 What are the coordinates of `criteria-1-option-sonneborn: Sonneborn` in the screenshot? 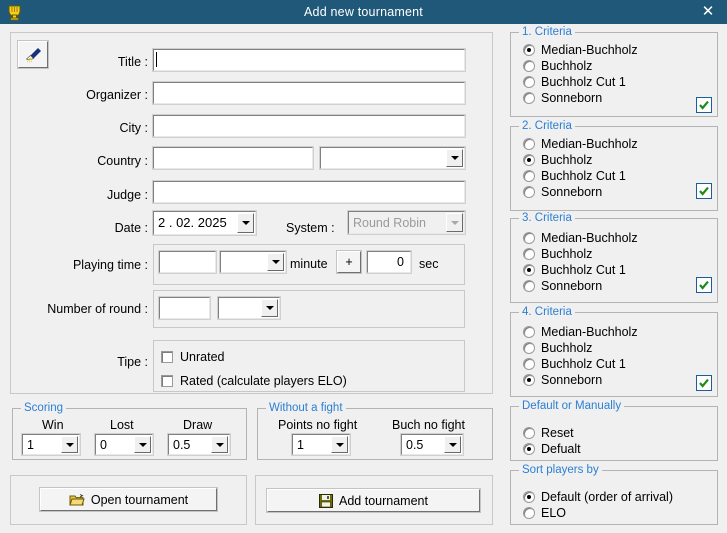 It's located at (562, 98).